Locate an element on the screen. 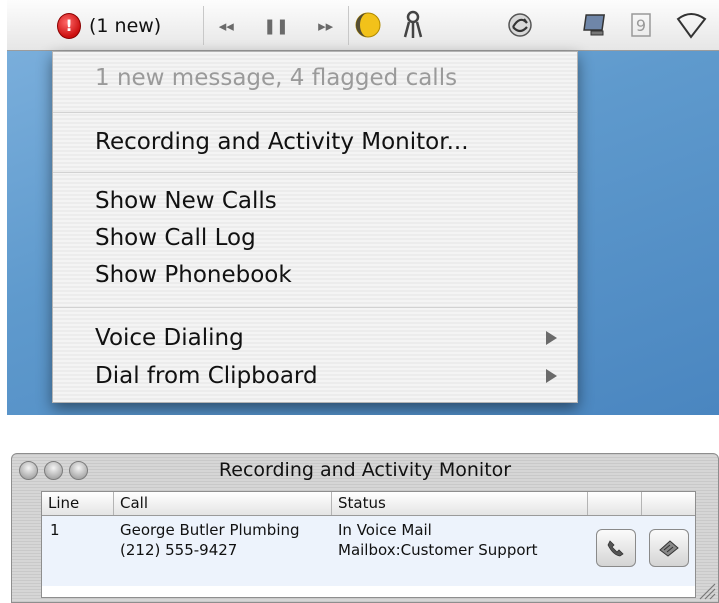 The height and width of the screenshot is (603, 719). column-header-call: Call is located at coordinates (223, 503).